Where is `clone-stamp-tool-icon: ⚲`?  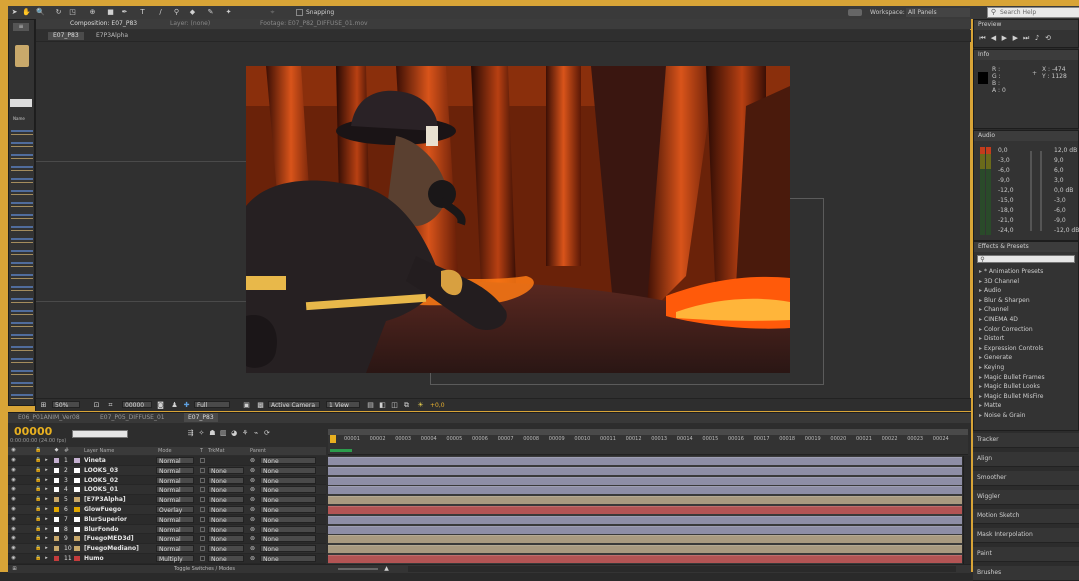 clone-stamp-tool-icon: ⚲ is located at coordinates (176, 12).